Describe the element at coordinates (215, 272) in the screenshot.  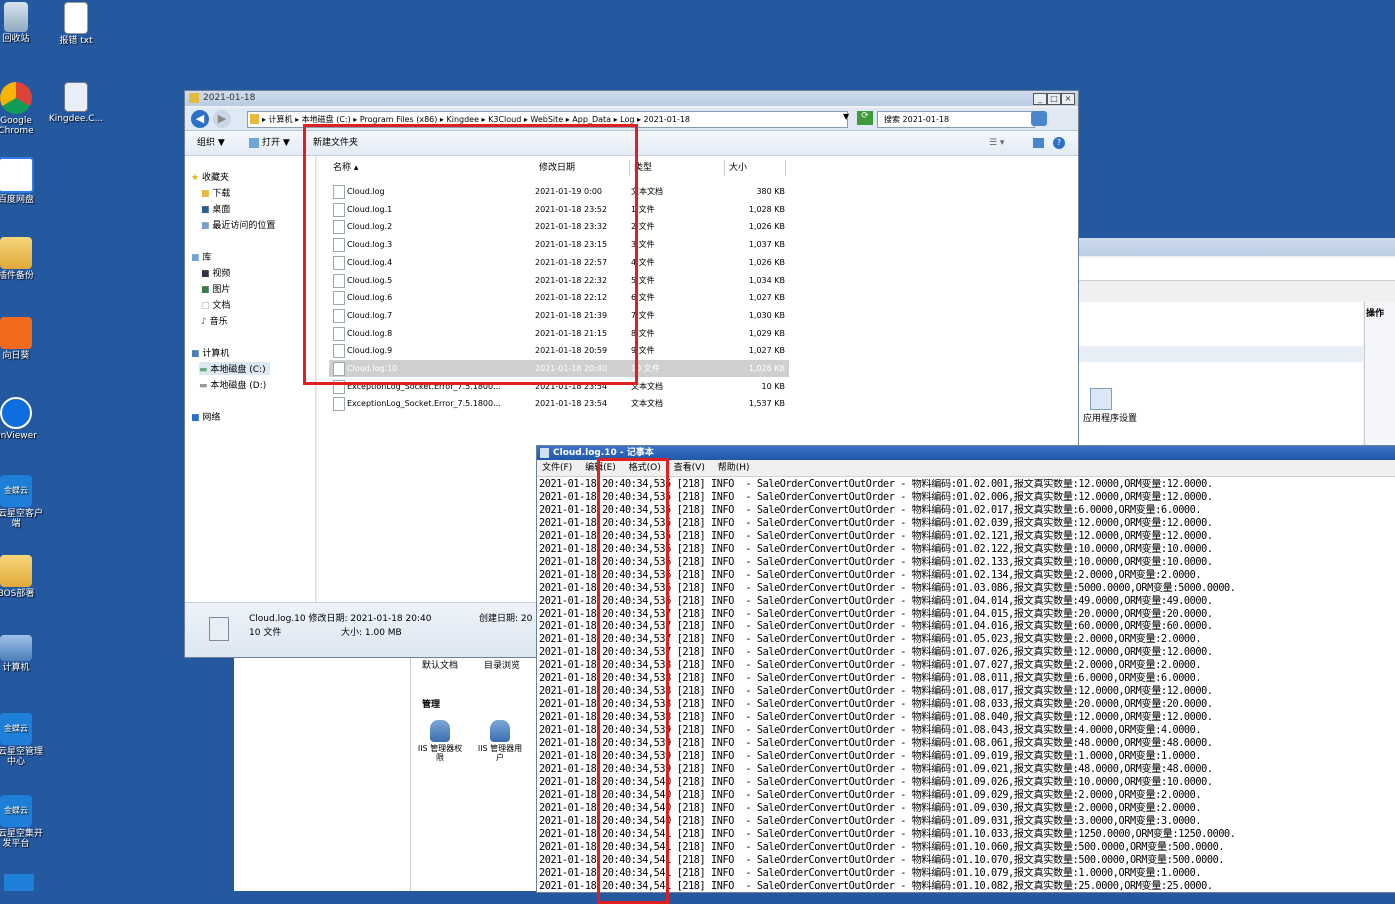
I see `nav-videos: ■ 视频` at that location.